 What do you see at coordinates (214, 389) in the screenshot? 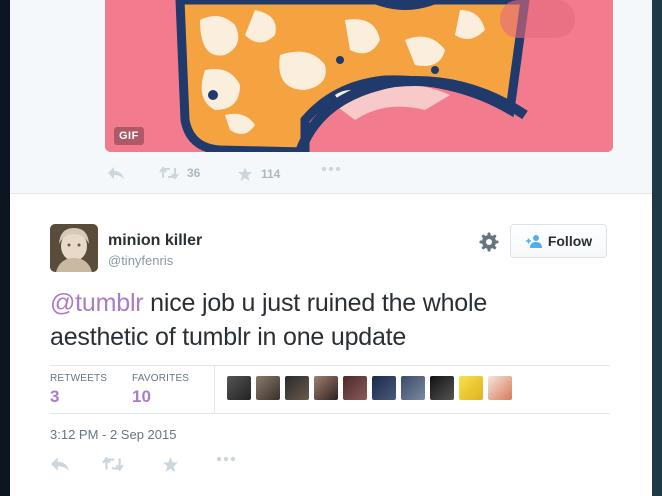
I see `stats-divider` at bounding box center [214, 389].